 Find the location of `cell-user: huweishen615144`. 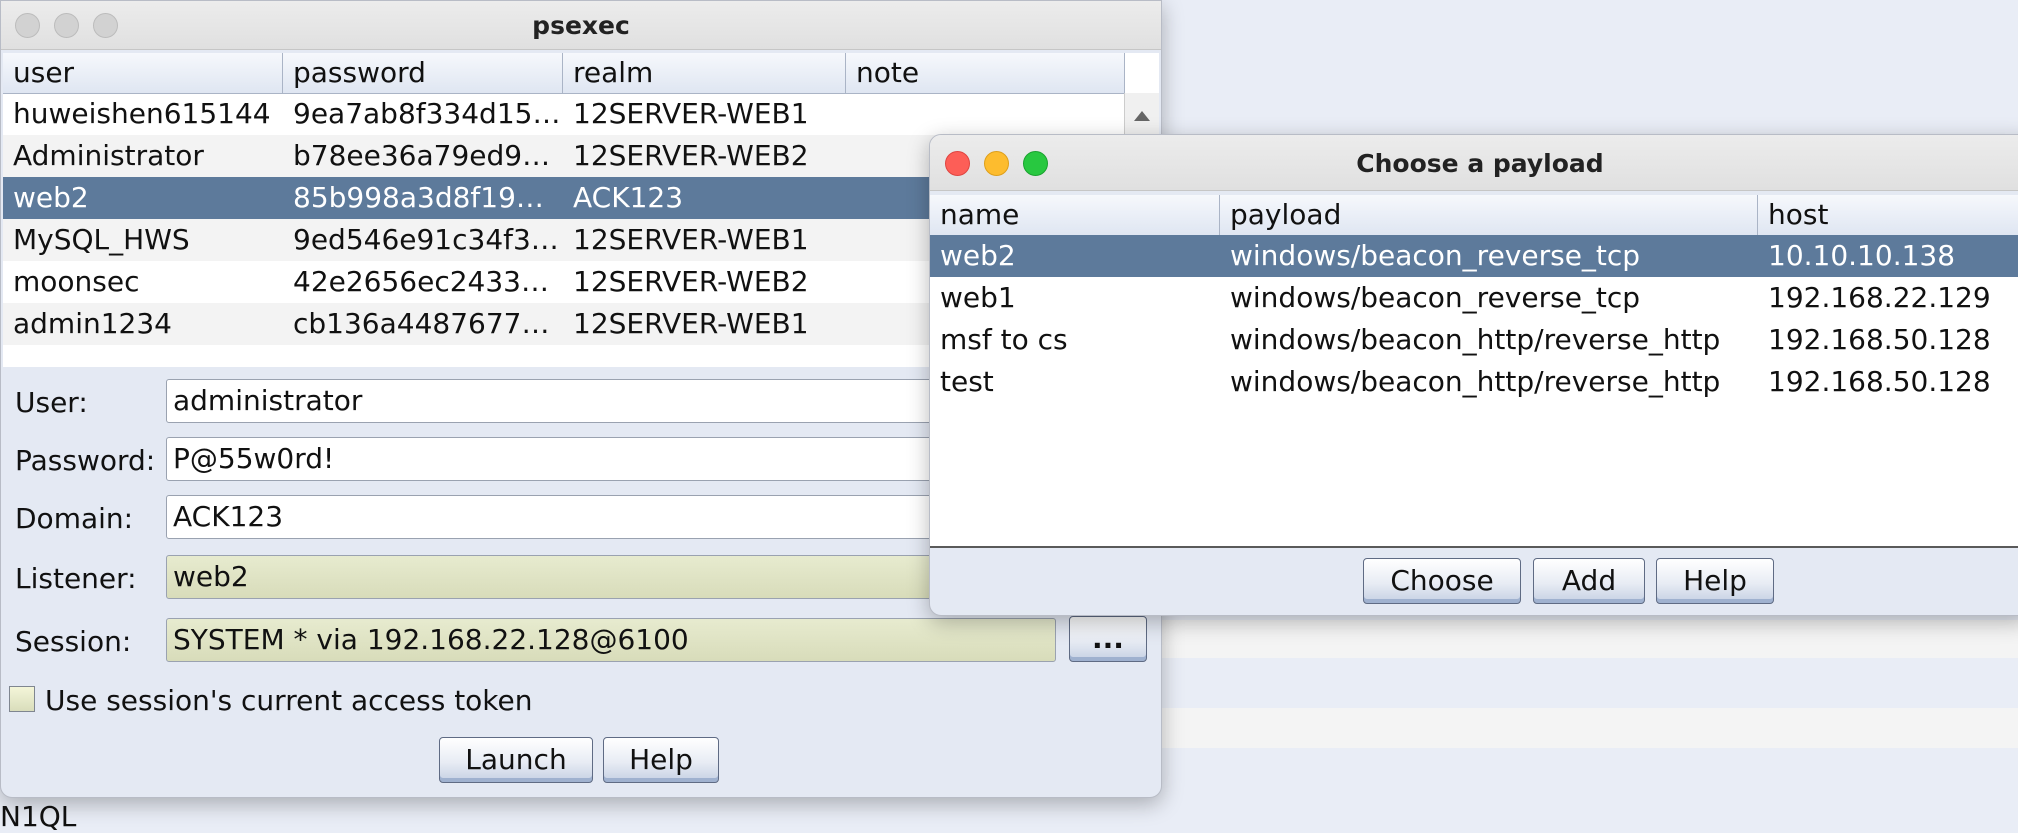

cell-user: huweishen615144 is located at coordinates (142, 113).